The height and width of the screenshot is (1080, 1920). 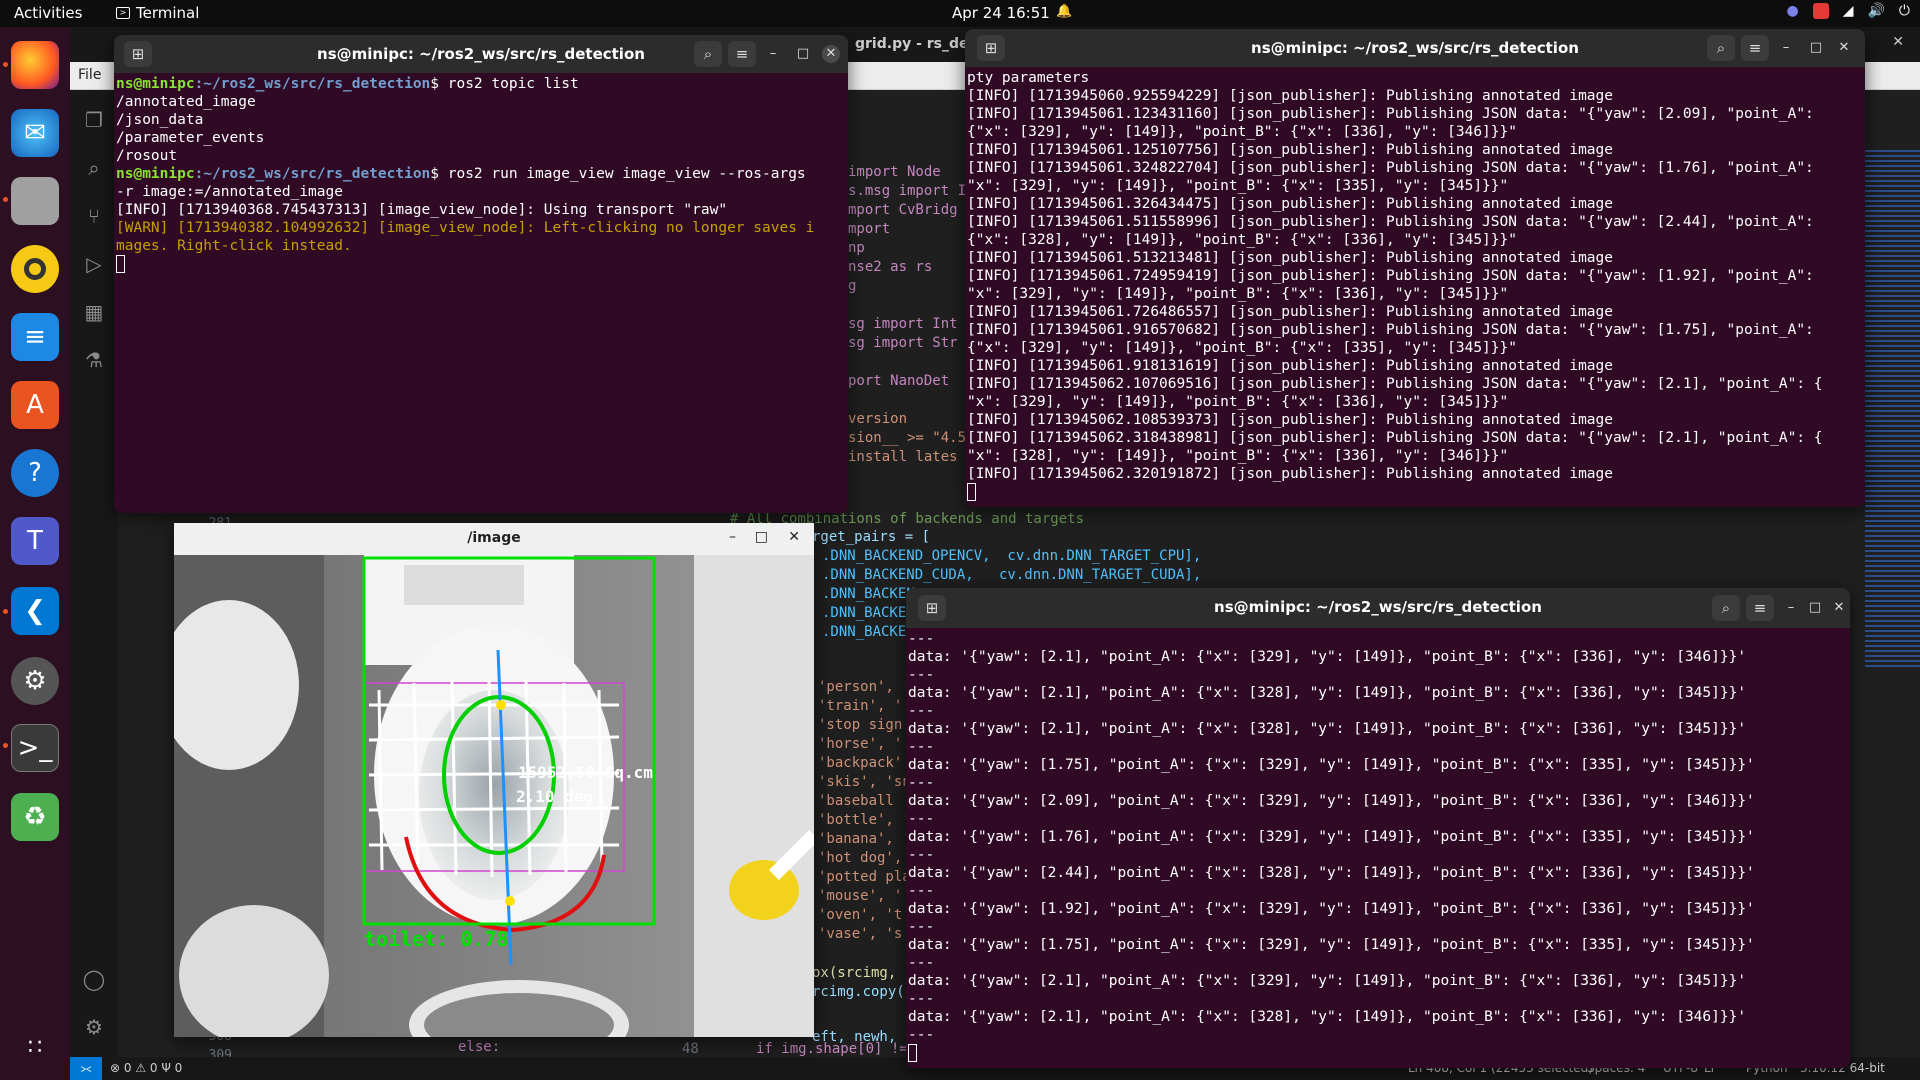 I want to click on activities-button: Activities, so click(x=48, y=13).